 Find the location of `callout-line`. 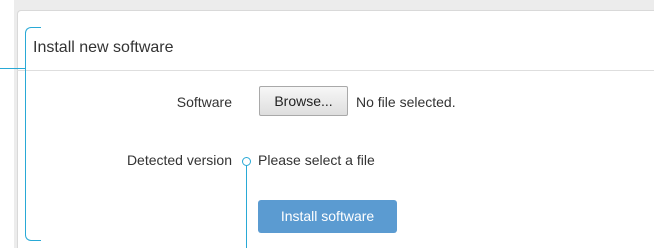

callout-line is located at coordinates (246, 206).